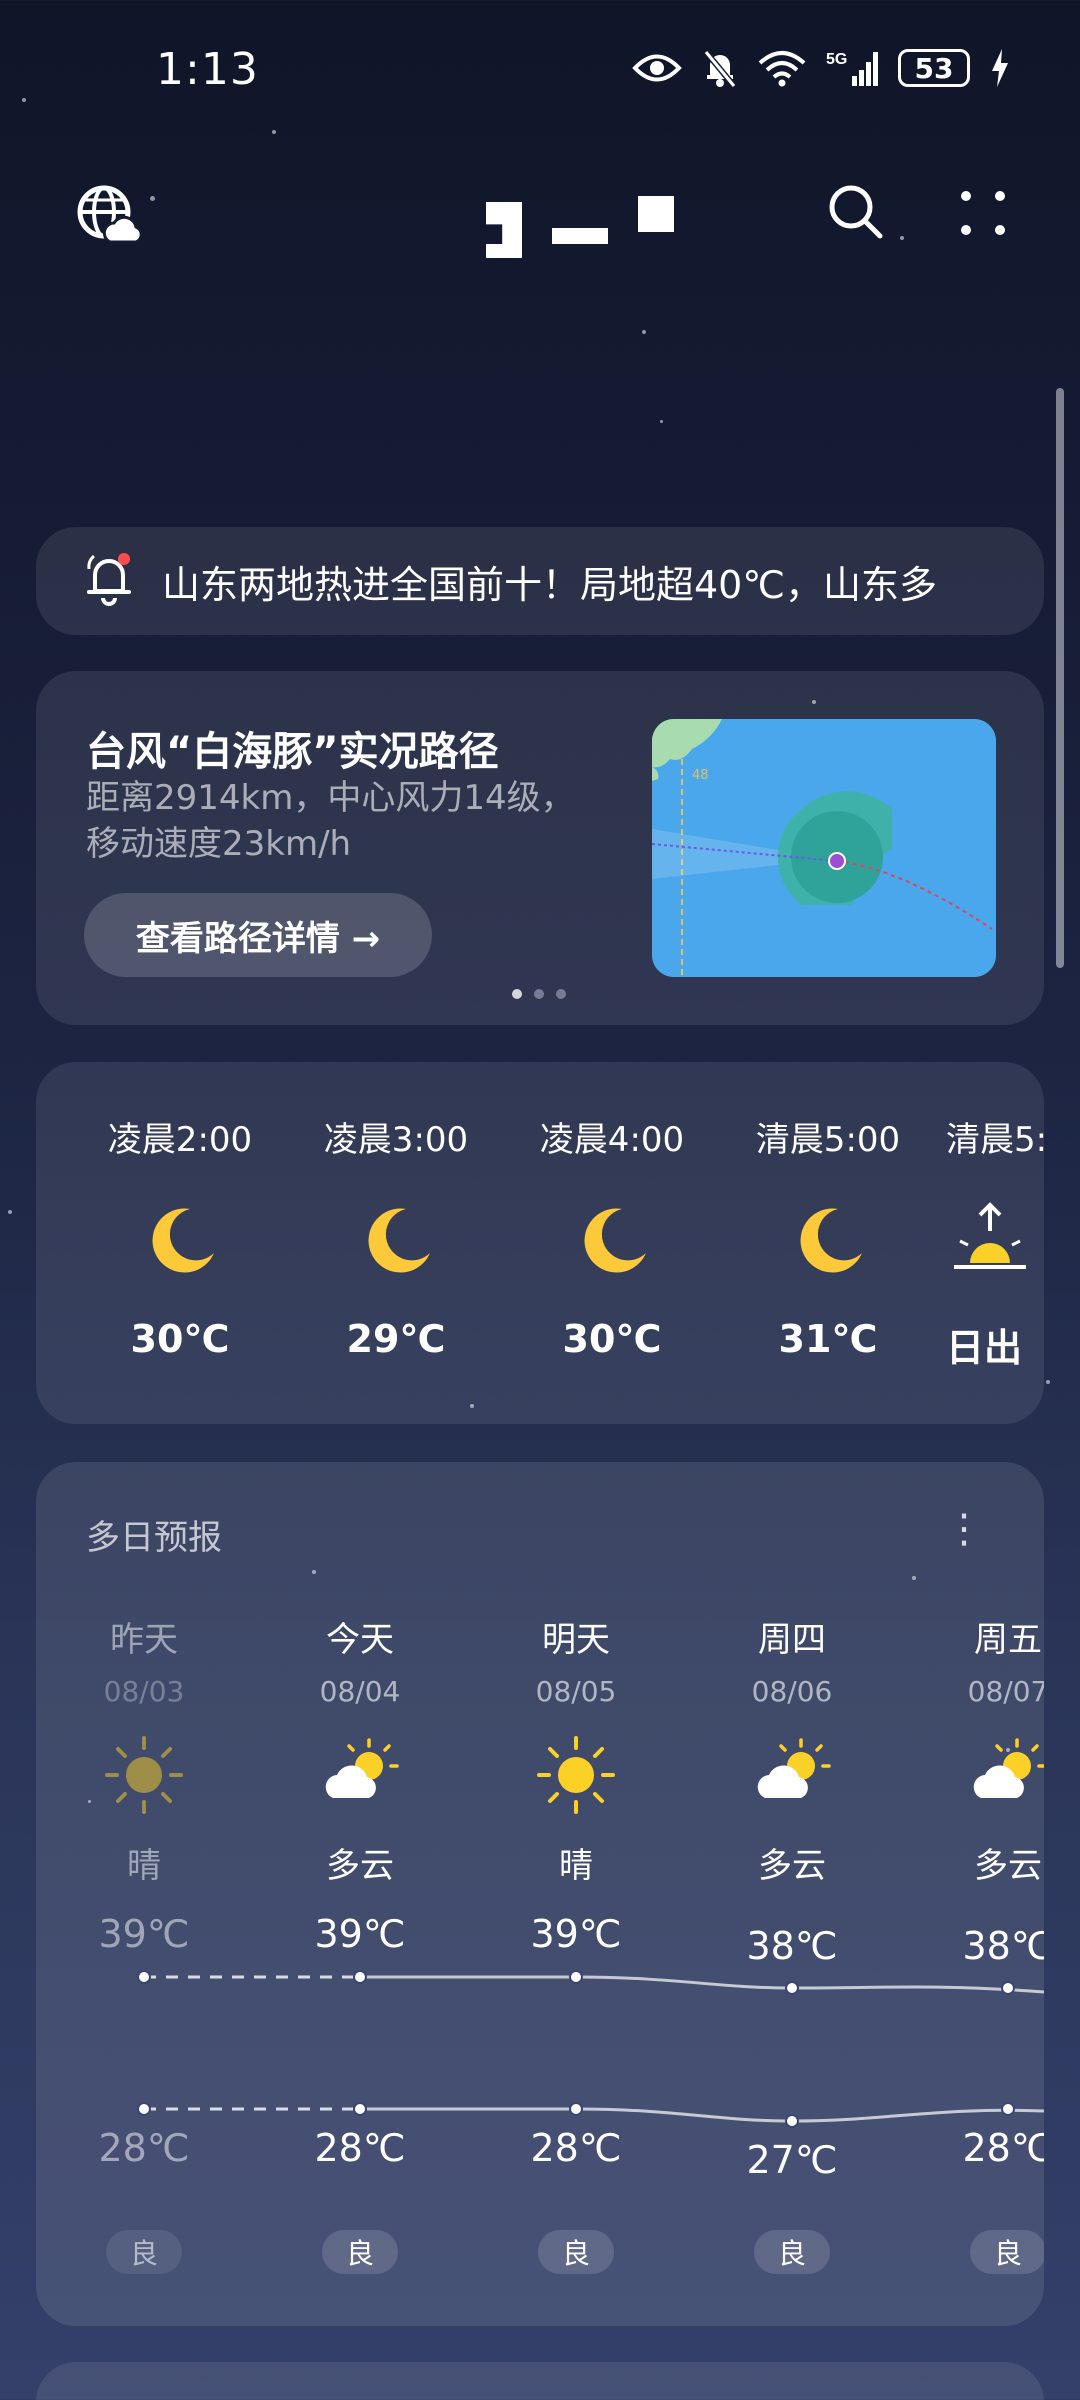  Describe the element at coordinates (1000, 68) in the screenshot. I see `charging-bolt-icon` at that location.